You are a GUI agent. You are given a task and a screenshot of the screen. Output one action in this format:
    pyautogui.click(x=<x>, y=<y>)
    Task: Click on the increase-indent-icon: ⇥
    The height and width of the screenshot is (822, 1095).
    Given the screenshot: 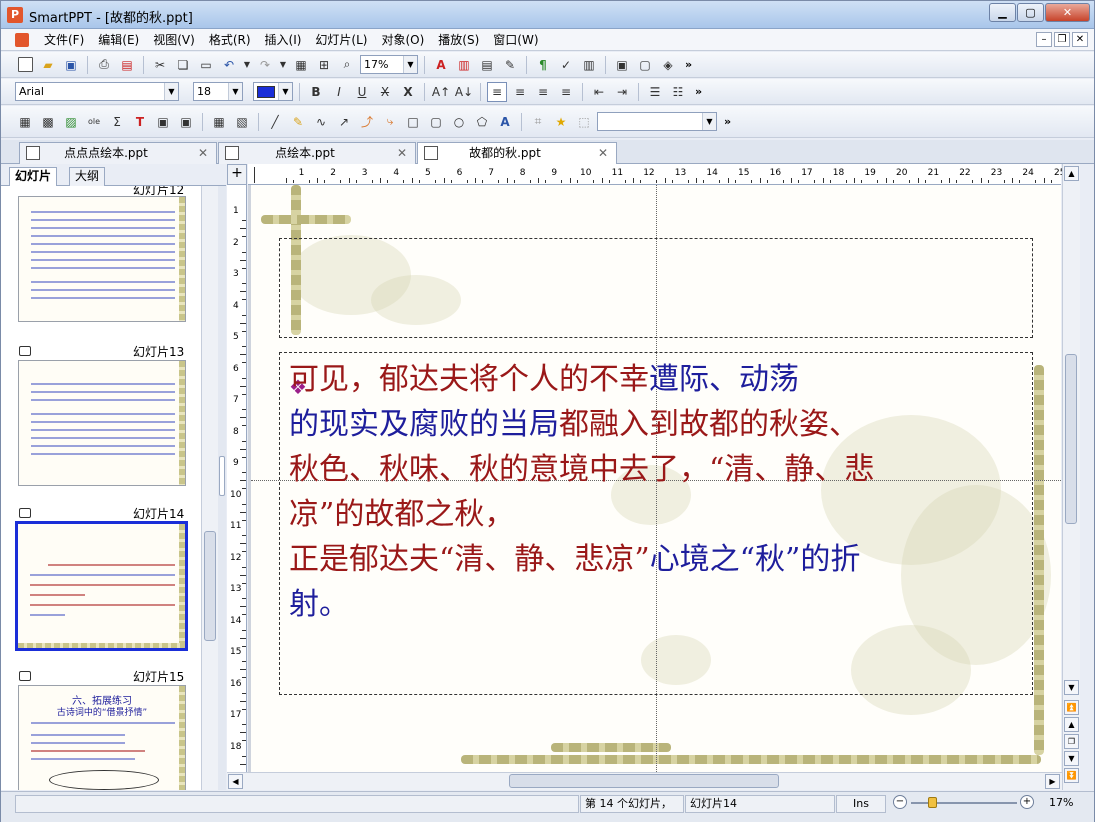 What is the action you would take?
    pyautogui.click(x=622, y=92)
    